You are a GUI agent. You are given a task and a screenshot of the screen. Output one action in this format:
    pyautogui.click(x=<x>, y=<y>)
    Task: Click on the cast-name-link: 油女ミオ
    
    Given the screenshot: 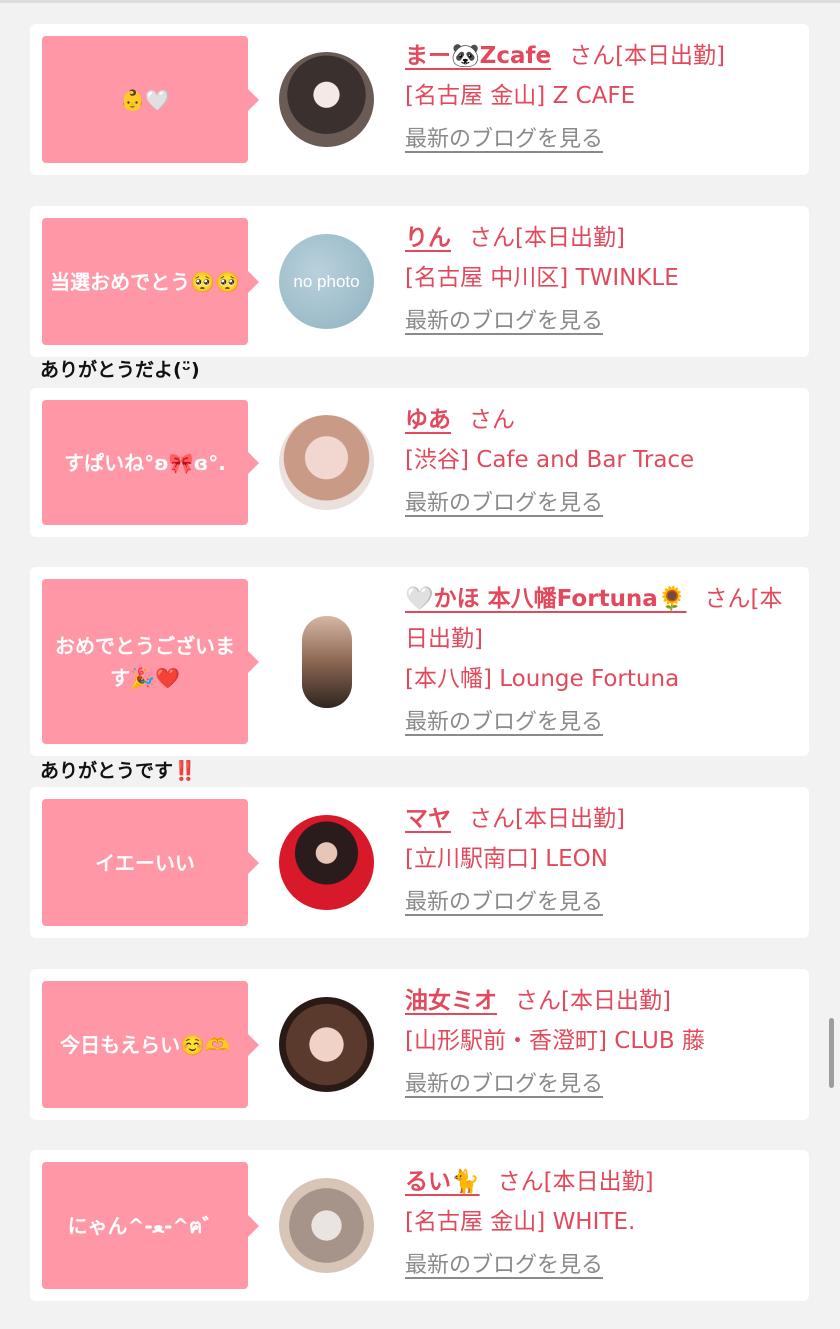 What is the action you would take?
    pyautogui.click(x=451, y=1001)
    